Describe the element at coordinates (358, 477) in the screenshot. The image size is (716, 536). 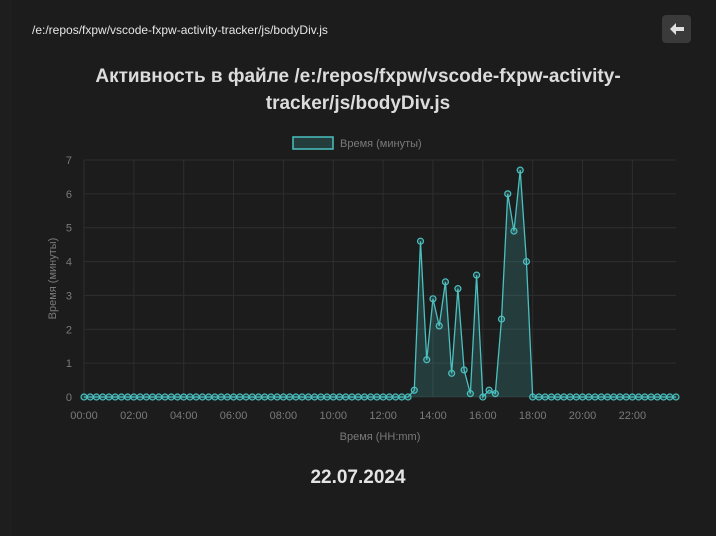
I see `date-label: 22.07.2024` at that location.